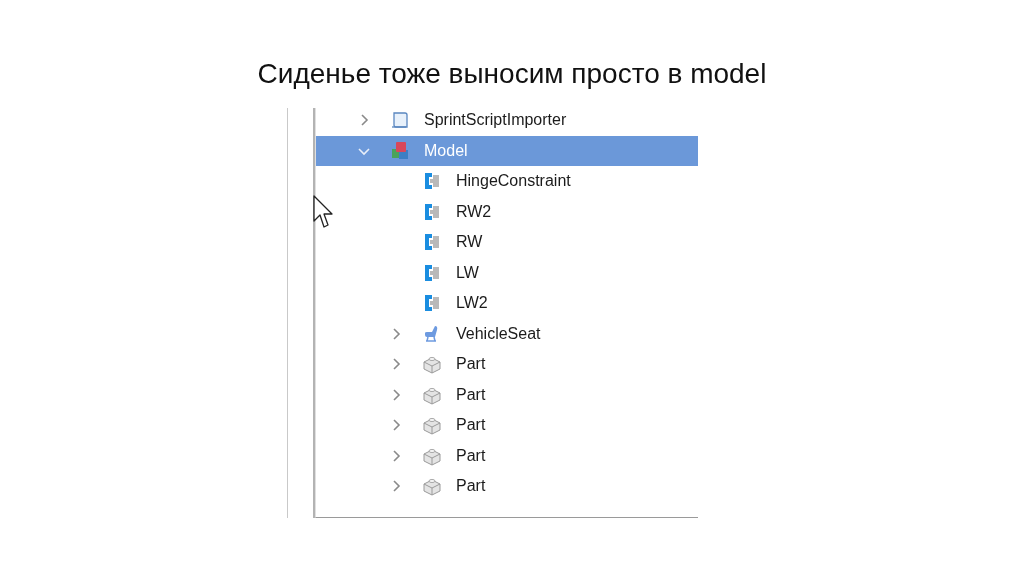 This screenshot has width=1024, height=574. Describe the element at coordinates (507, 272) in the screenshot. I see `tree-item: LW` at that location.